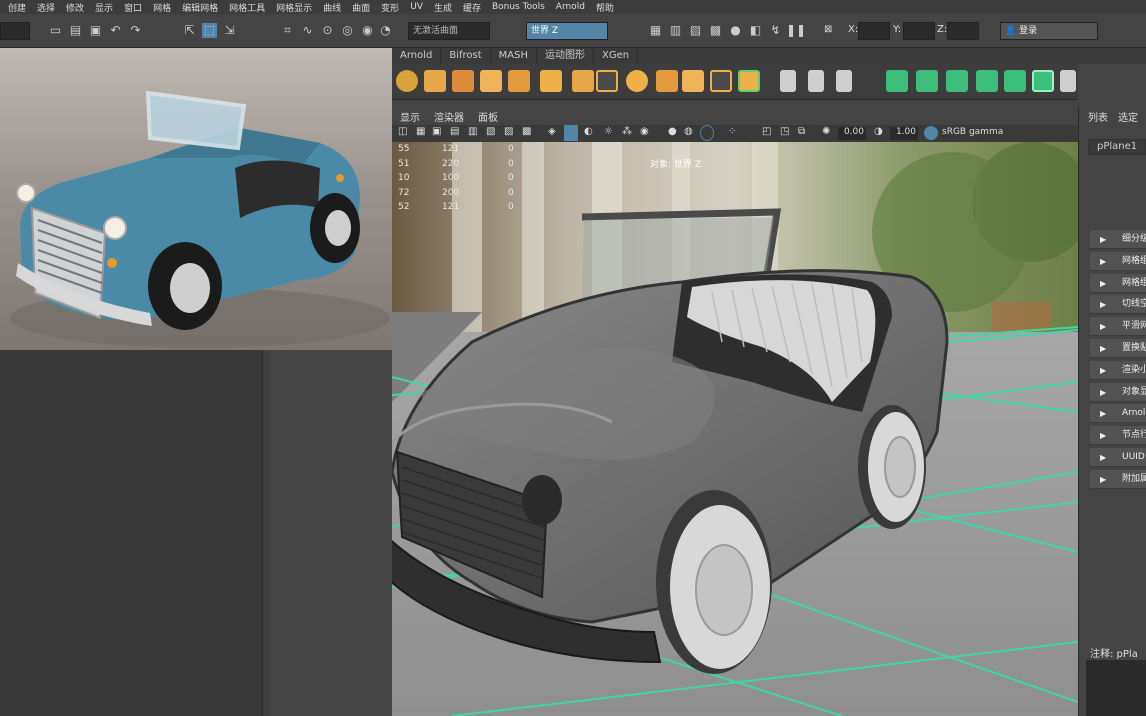  Describe the element at coordinates (115, 30) in the screenshot. I see `undo-icon: ↶` at that location.